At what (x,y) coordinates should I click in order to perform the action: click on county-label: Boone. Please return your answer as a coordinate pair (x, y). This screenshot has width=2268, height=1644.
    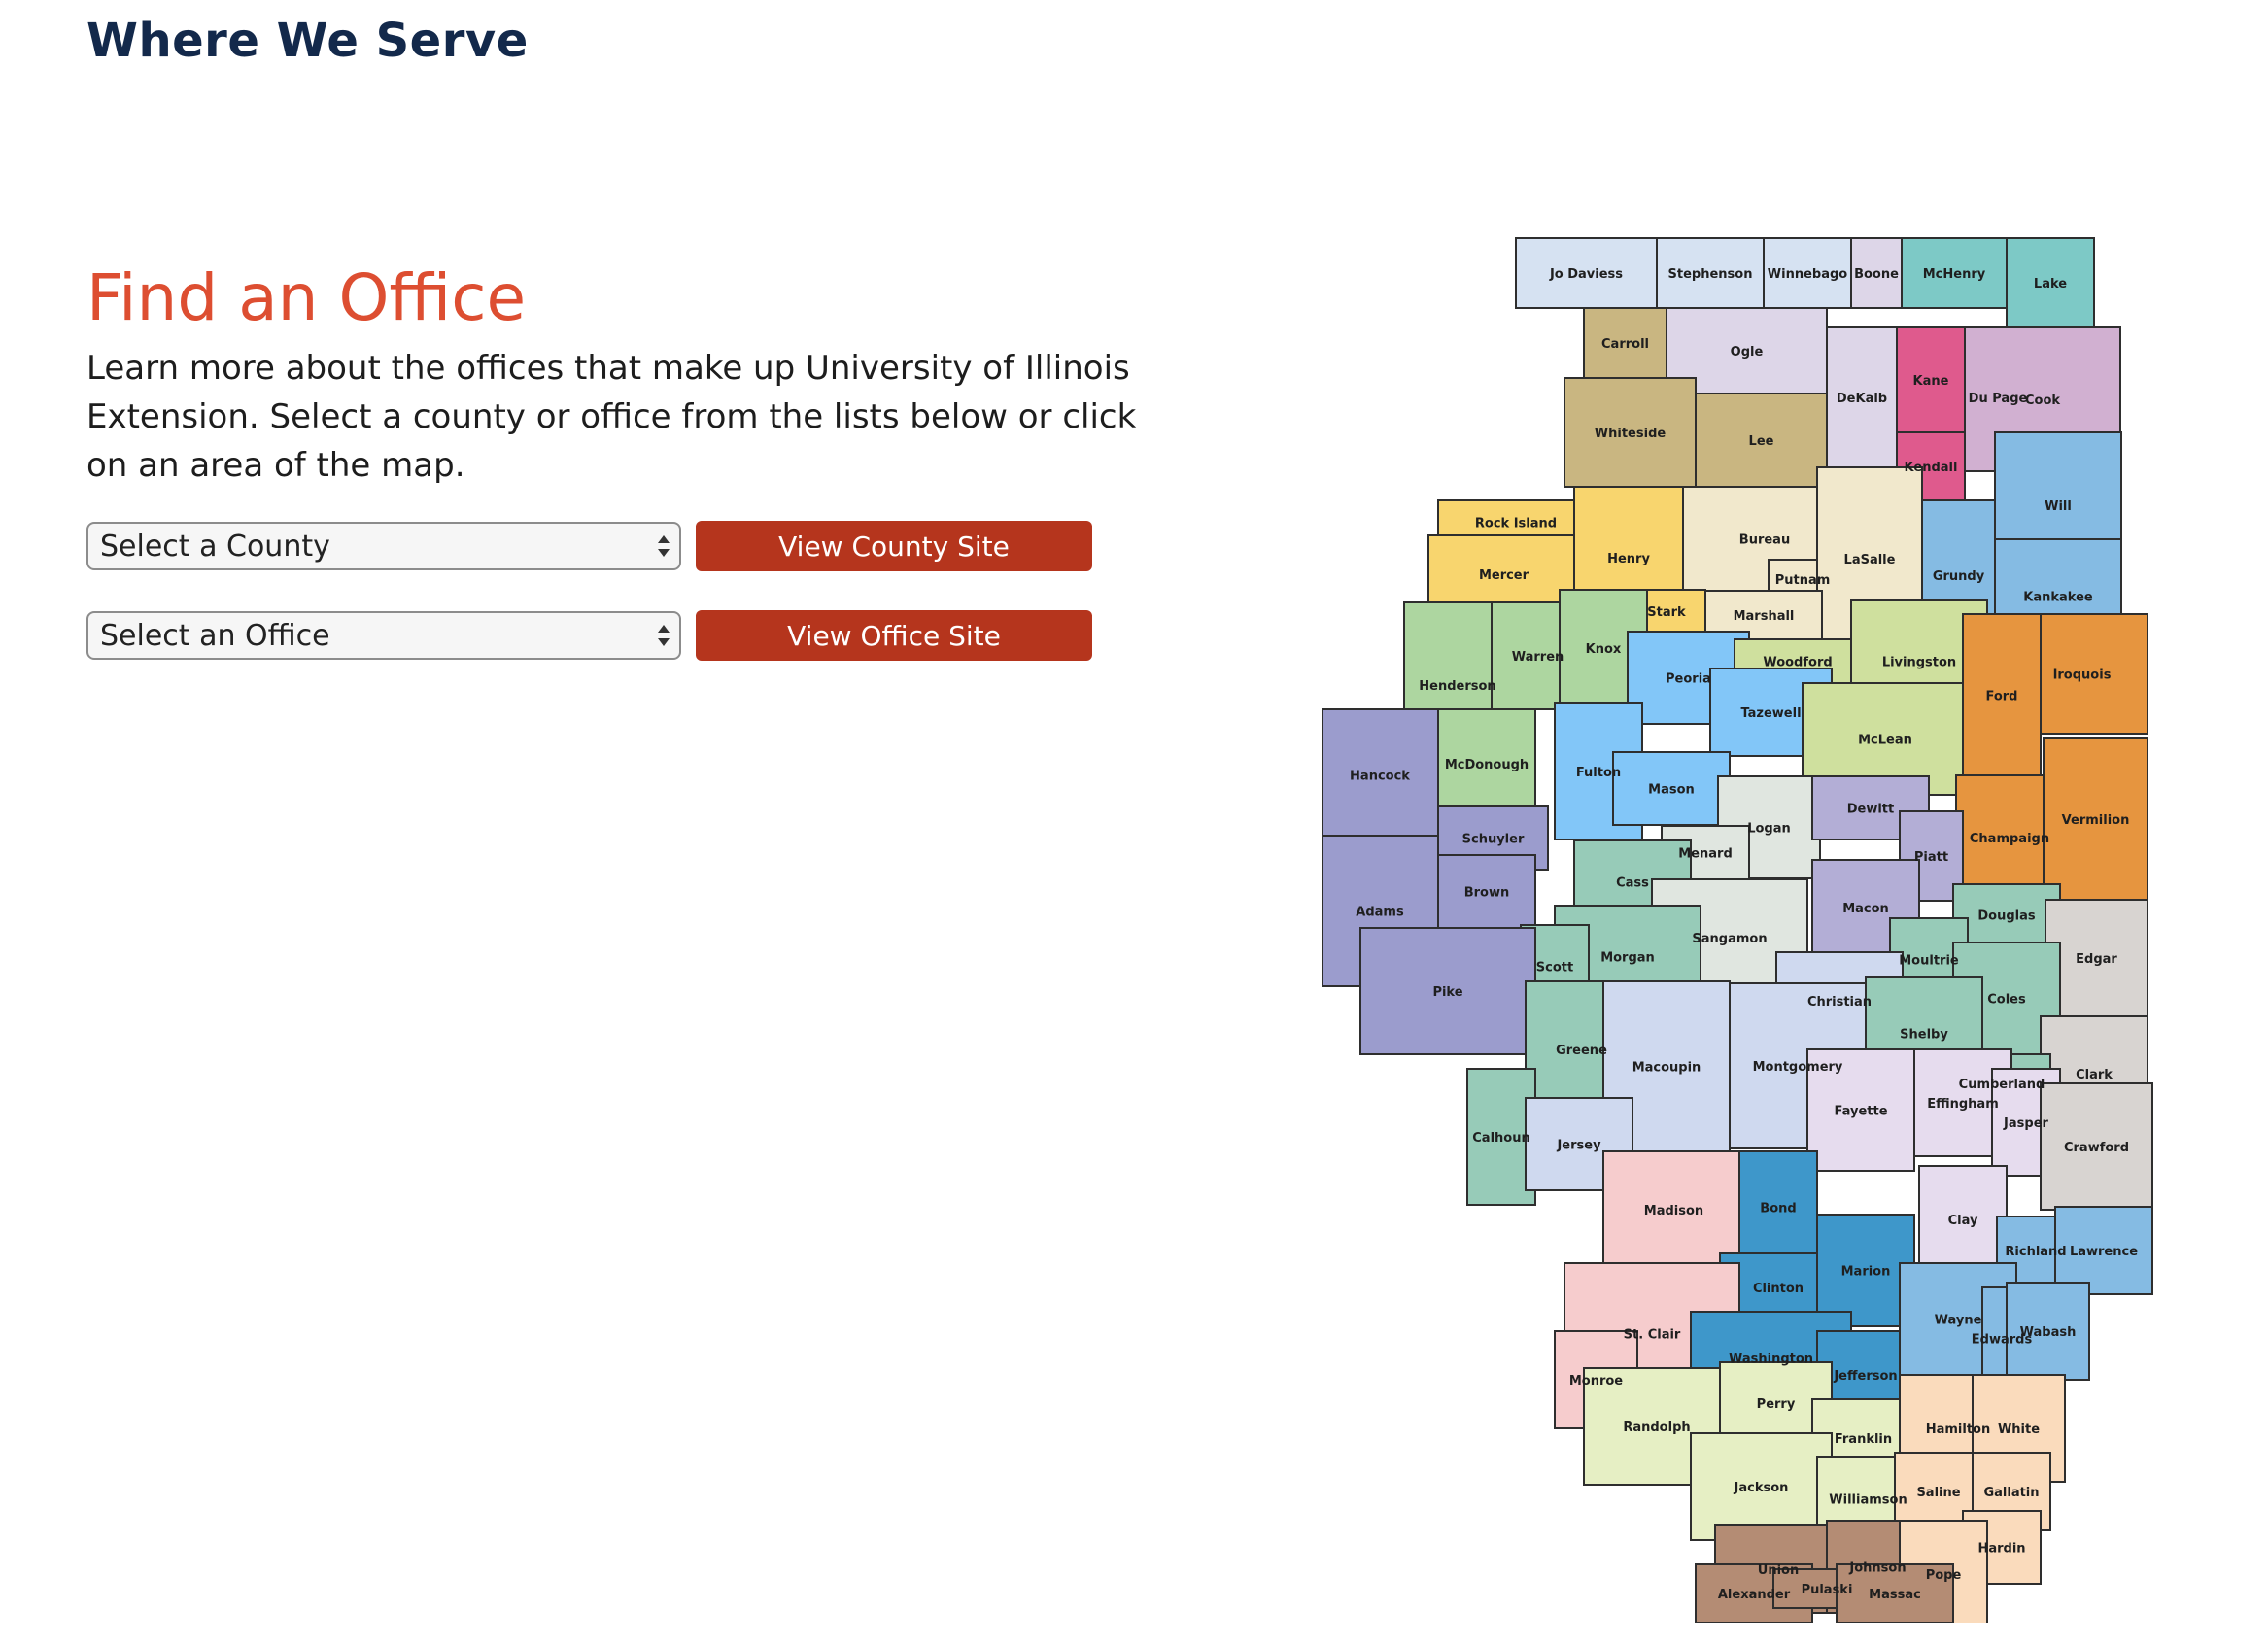
    Looking at the image, I should click on (1877, 274).